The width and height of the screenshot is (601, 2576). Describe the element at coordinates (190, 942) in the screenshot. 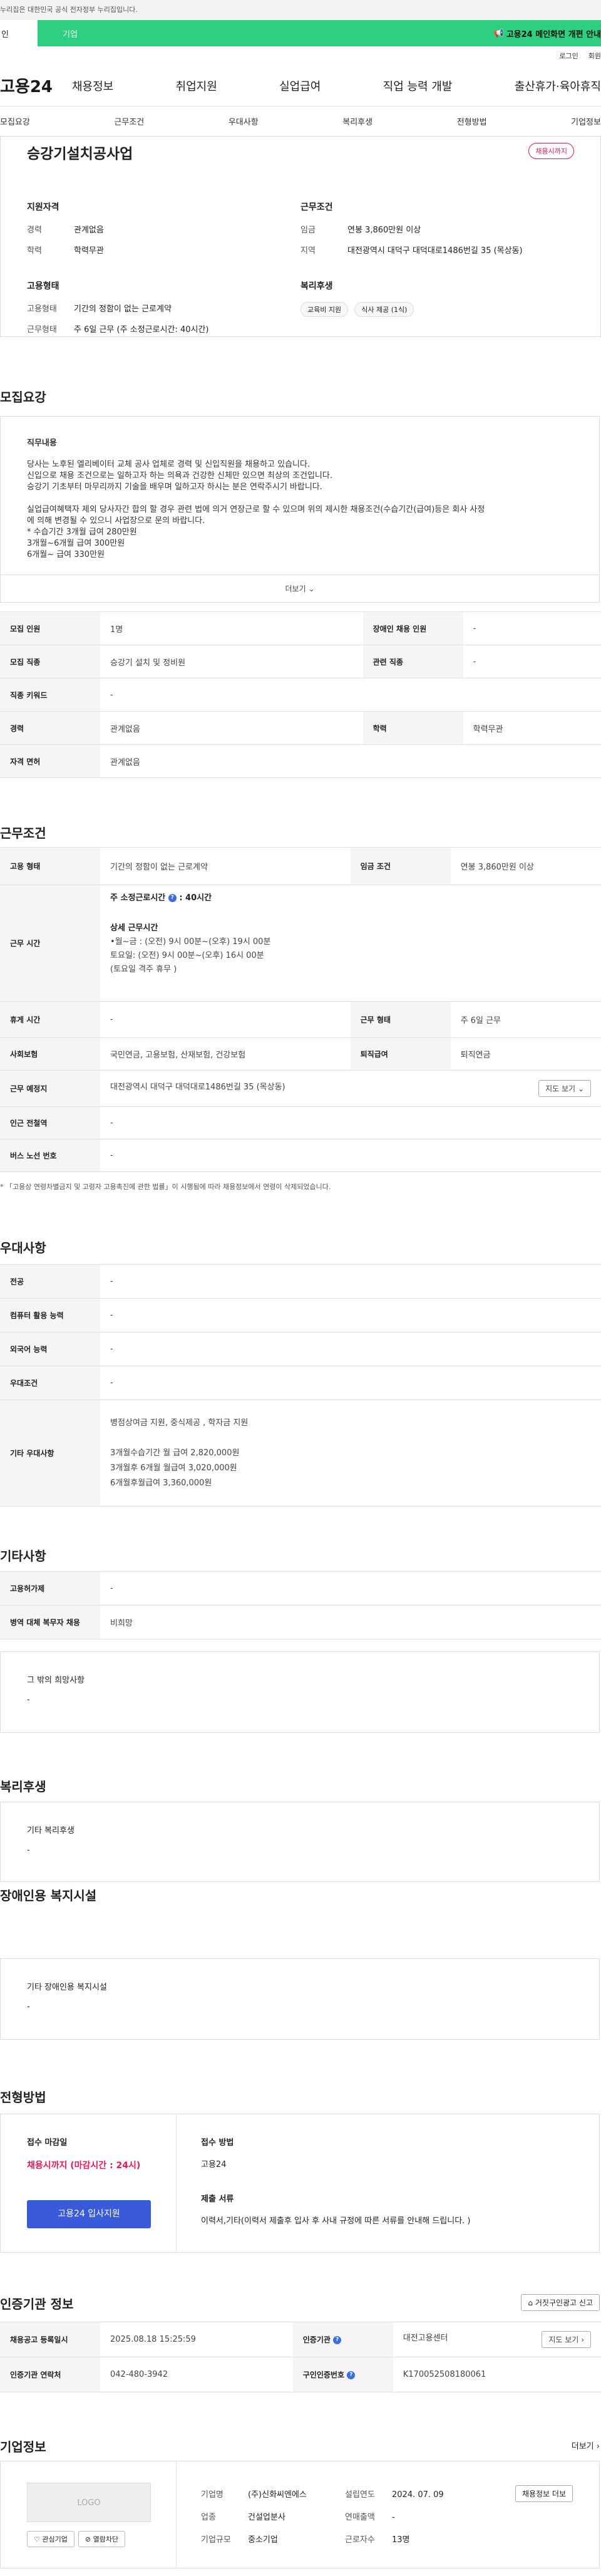

I see `time-line: •월~금 : (오전) 9시 00분~(오후) 19시 00분` at that location.